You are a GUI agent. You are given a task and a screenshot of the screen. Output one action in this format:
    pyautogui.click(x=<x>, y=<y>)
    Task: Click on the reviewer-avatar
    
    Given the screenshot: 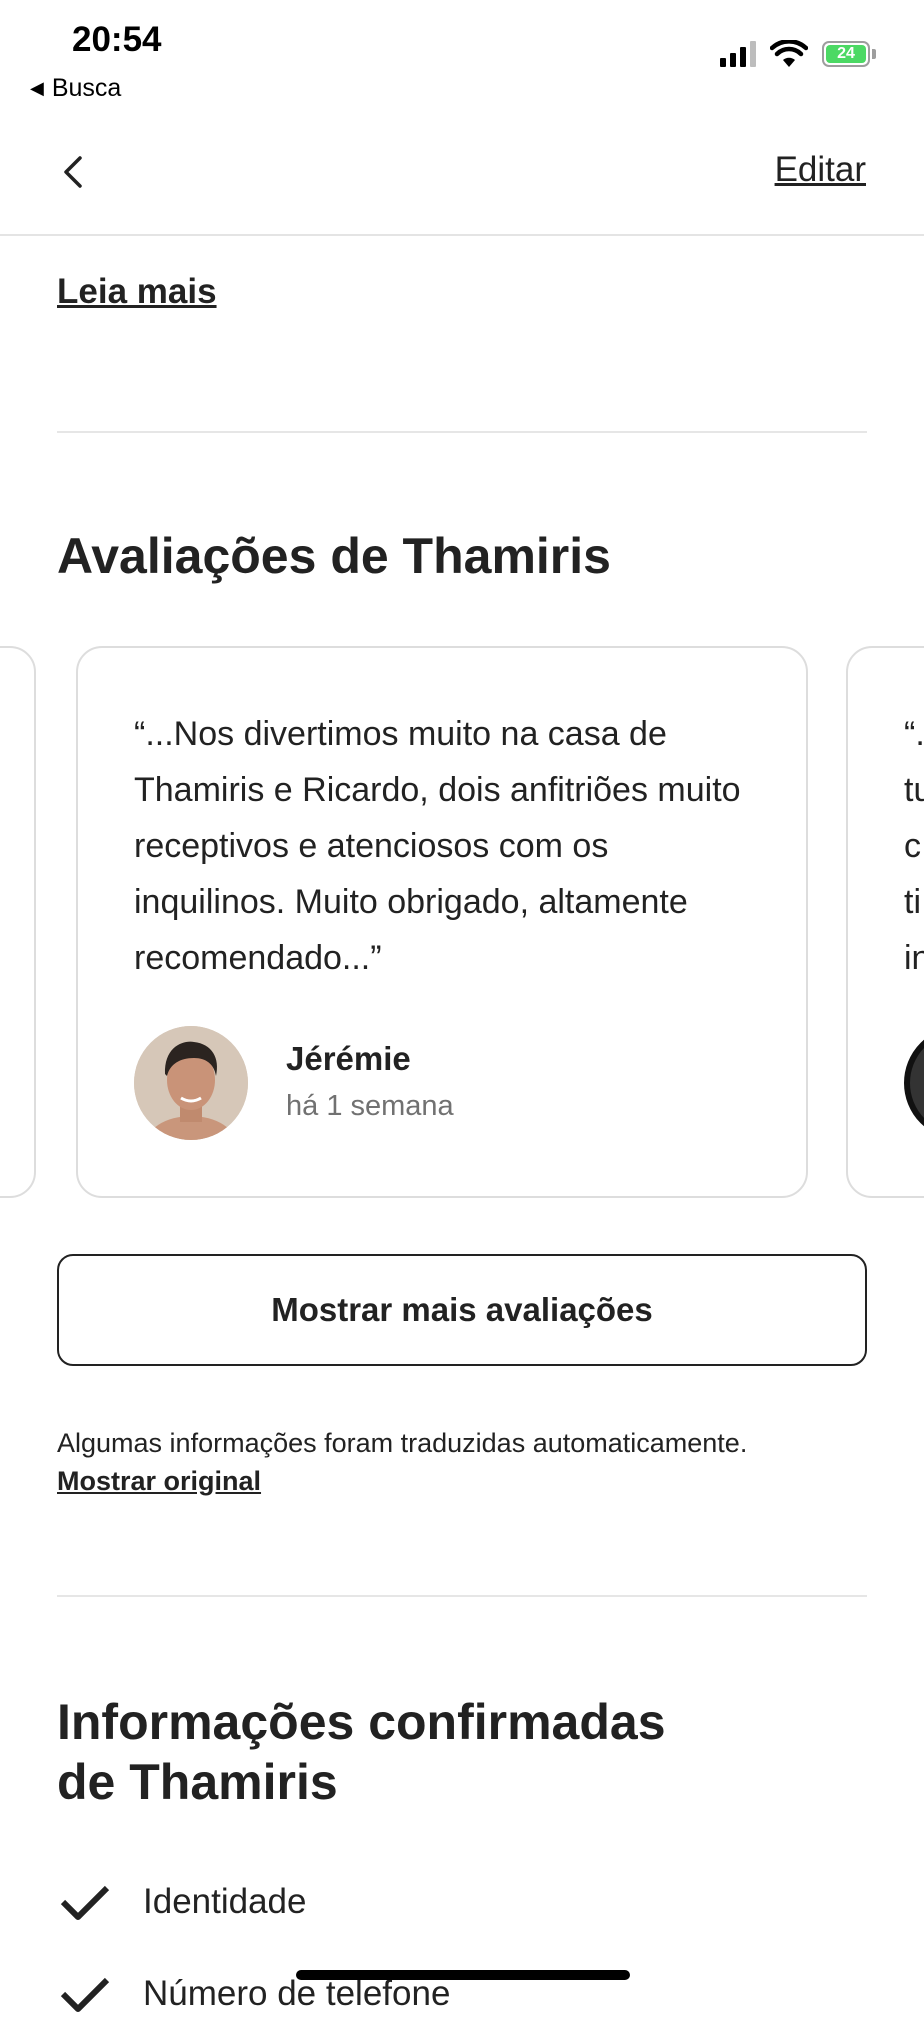 What is the action you would take?
    pyautogui.click(x=191, y=1083)
    